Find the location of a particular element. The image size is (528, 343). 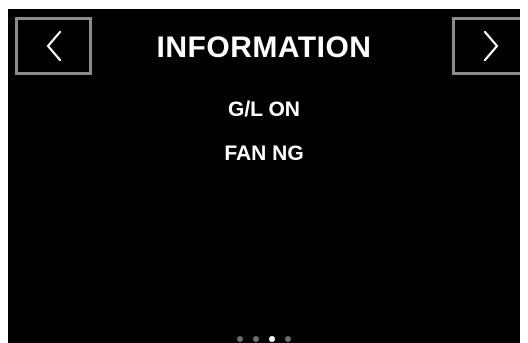

info-item-fan-status: FAN NG is located at coordinates (264, 153).